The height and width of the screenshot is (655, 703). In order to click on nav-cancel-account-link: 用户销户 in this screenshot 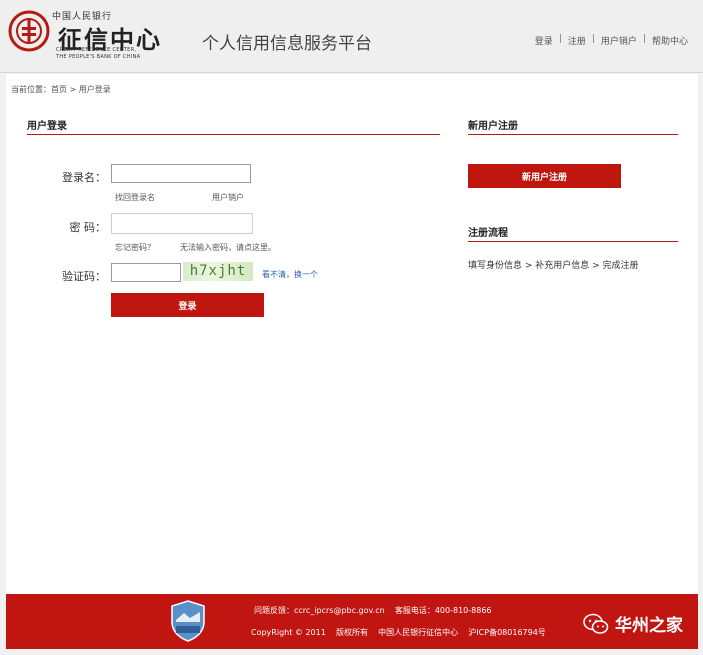, I will do `click(619, 40)`.